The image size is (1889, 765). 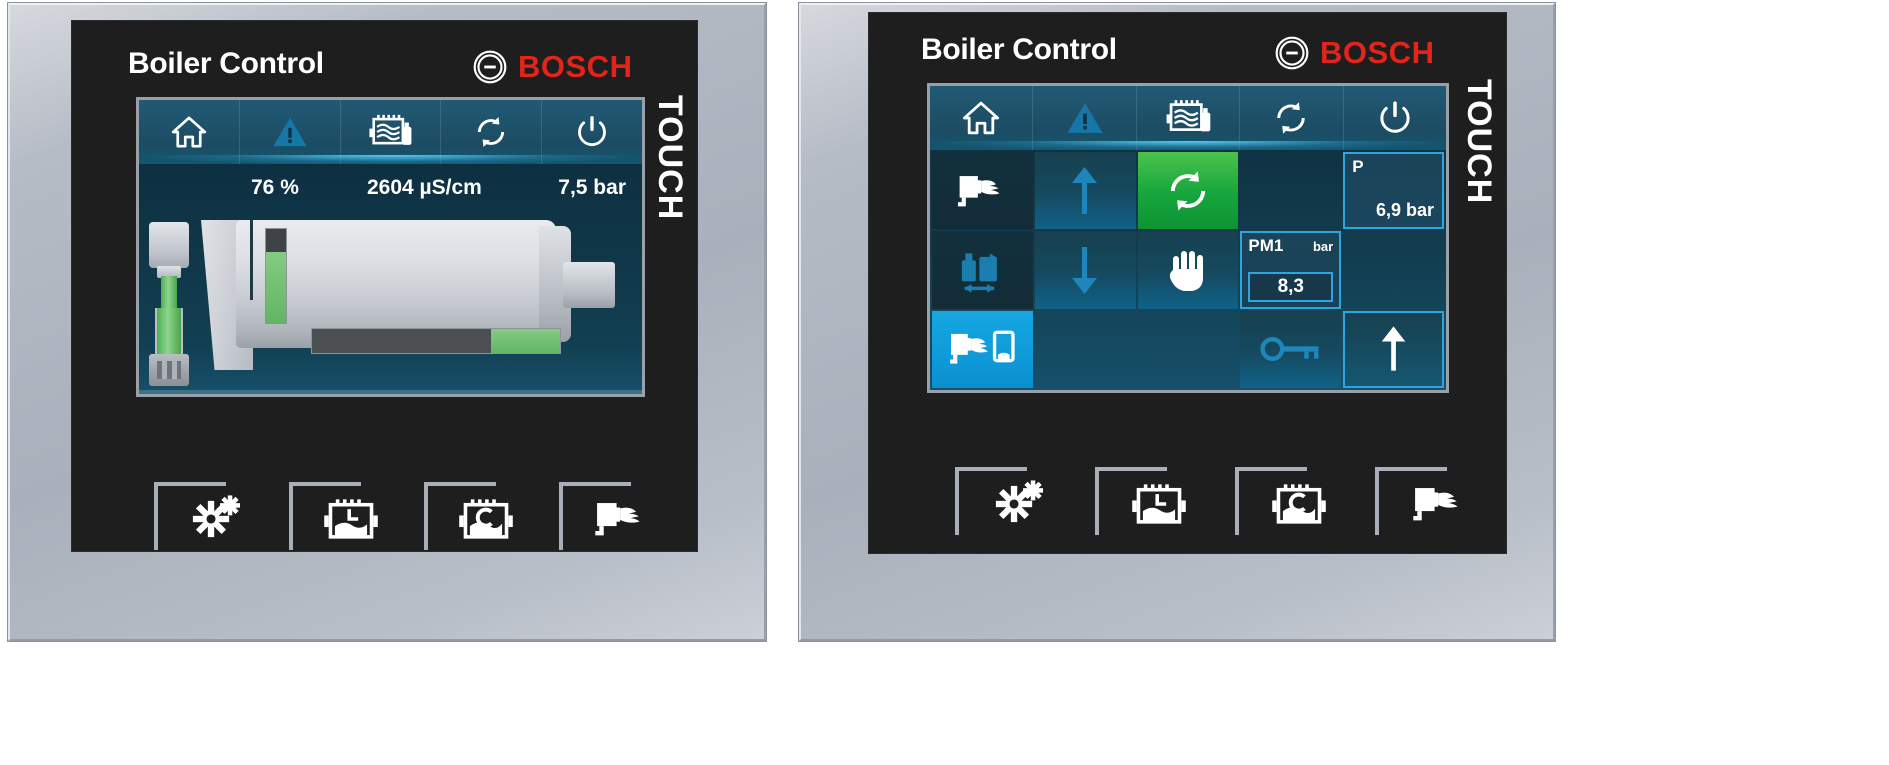 I want to click on hmi-navbar-left, so click(x=390, y=132).